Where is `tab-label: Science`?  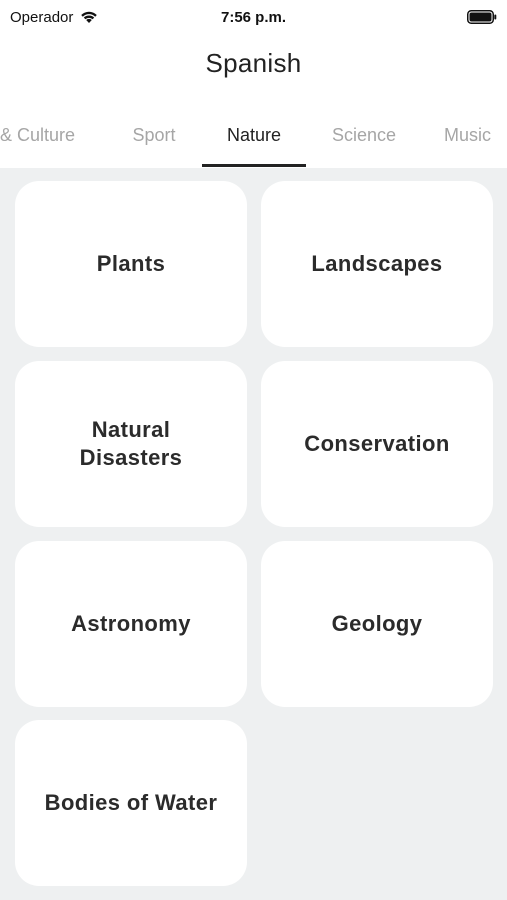 tab-label: Science is located at coordinates (364, 134).